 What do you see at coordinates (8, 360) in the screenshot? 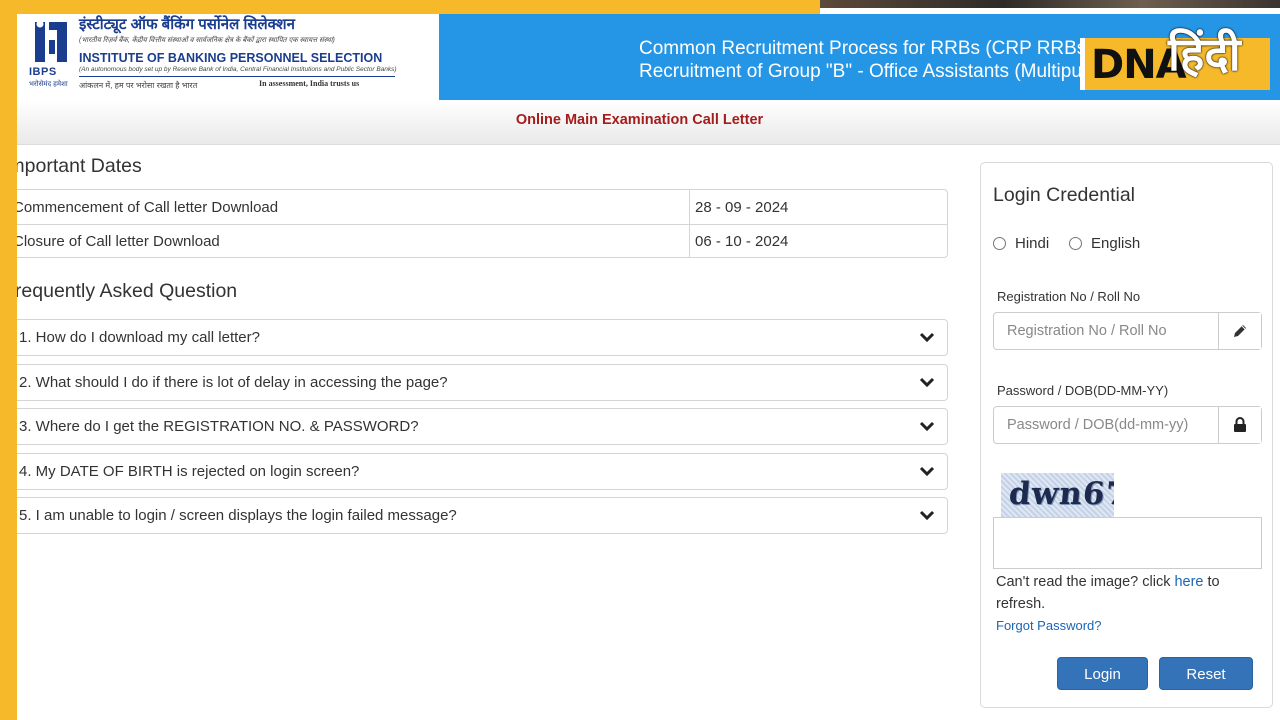
I see `frame-left-border` at bounding box center [8, 360].